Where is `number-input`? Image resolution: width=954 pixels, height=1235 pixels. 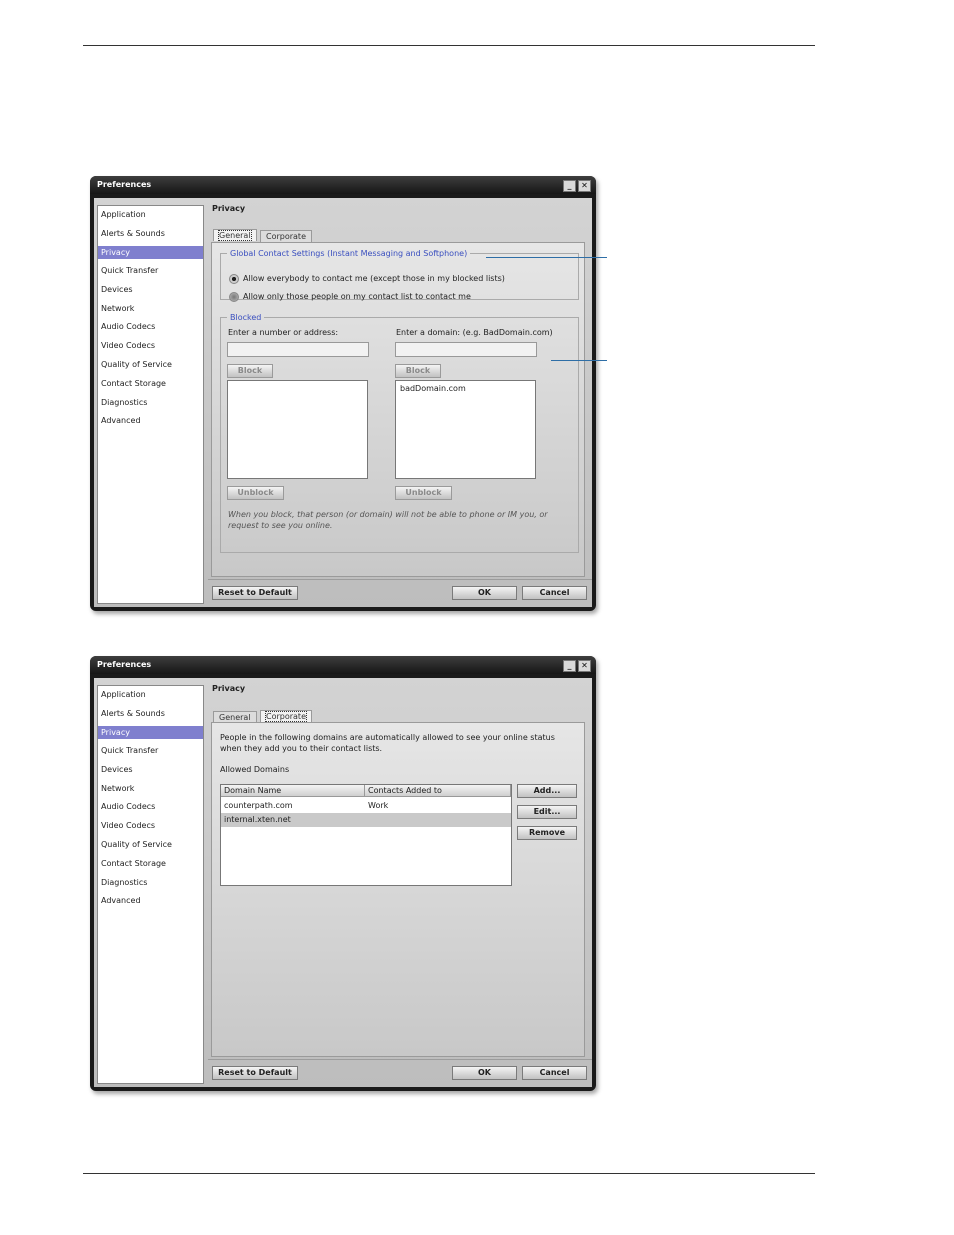 number-input is located at coordinates (298, 349).